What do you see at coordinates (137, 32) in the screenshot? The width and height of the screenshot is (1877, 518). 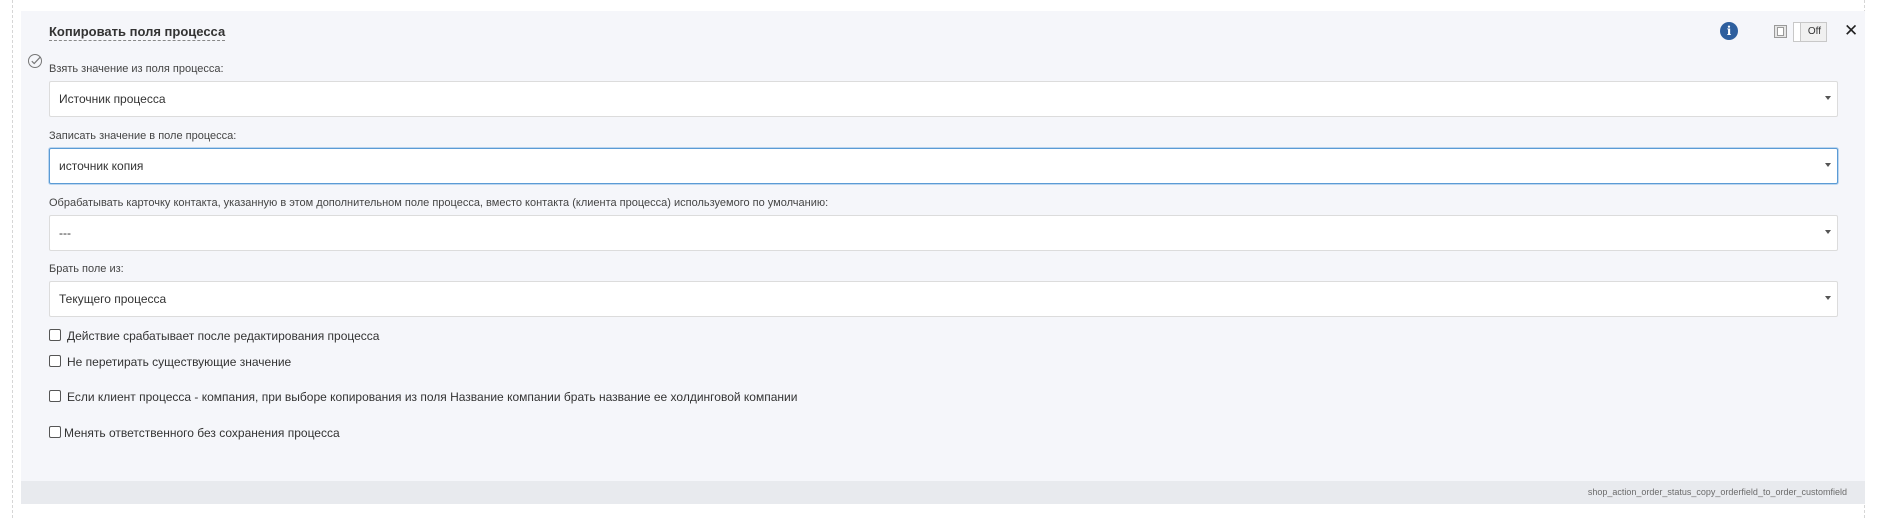 I see `action-title: Копировать поля процесса` at bounding box center [137, 32].